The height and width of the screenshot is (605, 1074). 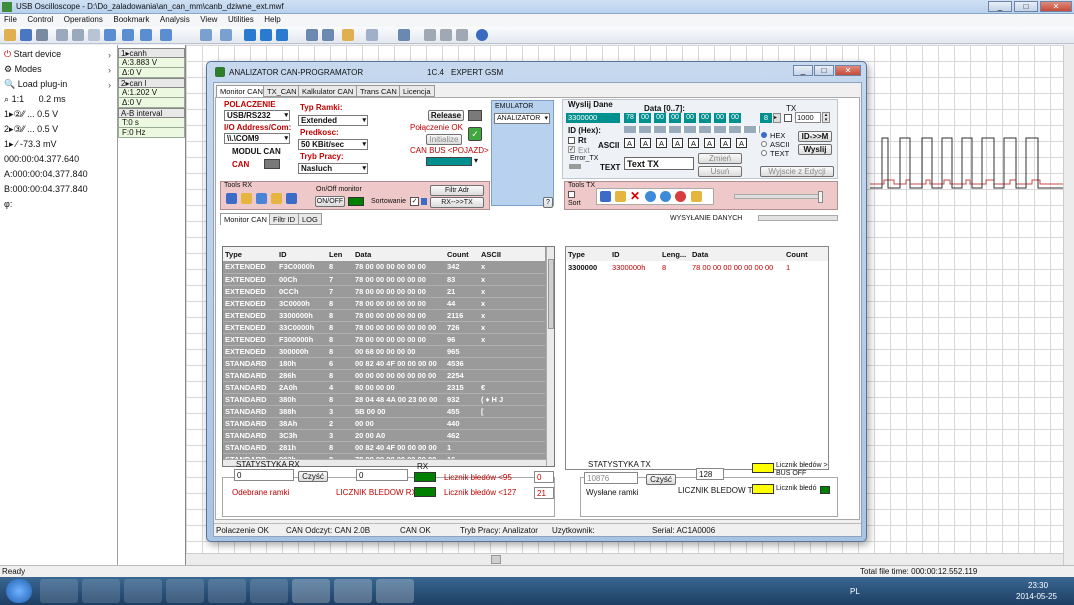 What do you see at coordinates (384, 387) in the screenshot?
I see `table-row: STANDARD 2A0h 4 80 00 00 00 2315 €` at bounding box center [384, 387].